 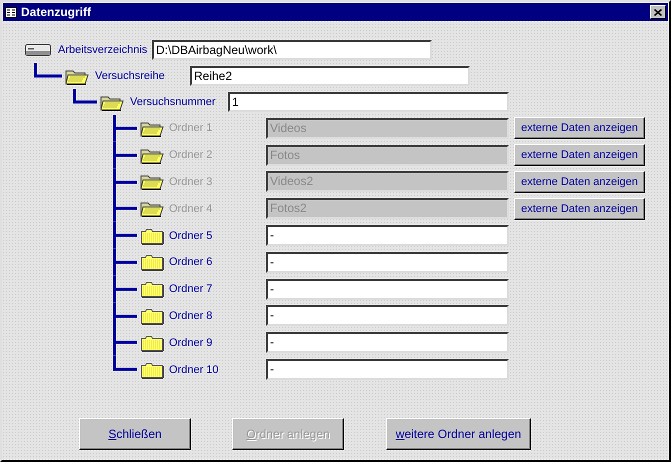 What do you see at coordinates (190, 289) in the screenshot?
I see `field-label: Ordner 7` at bounding box center [190, 289].